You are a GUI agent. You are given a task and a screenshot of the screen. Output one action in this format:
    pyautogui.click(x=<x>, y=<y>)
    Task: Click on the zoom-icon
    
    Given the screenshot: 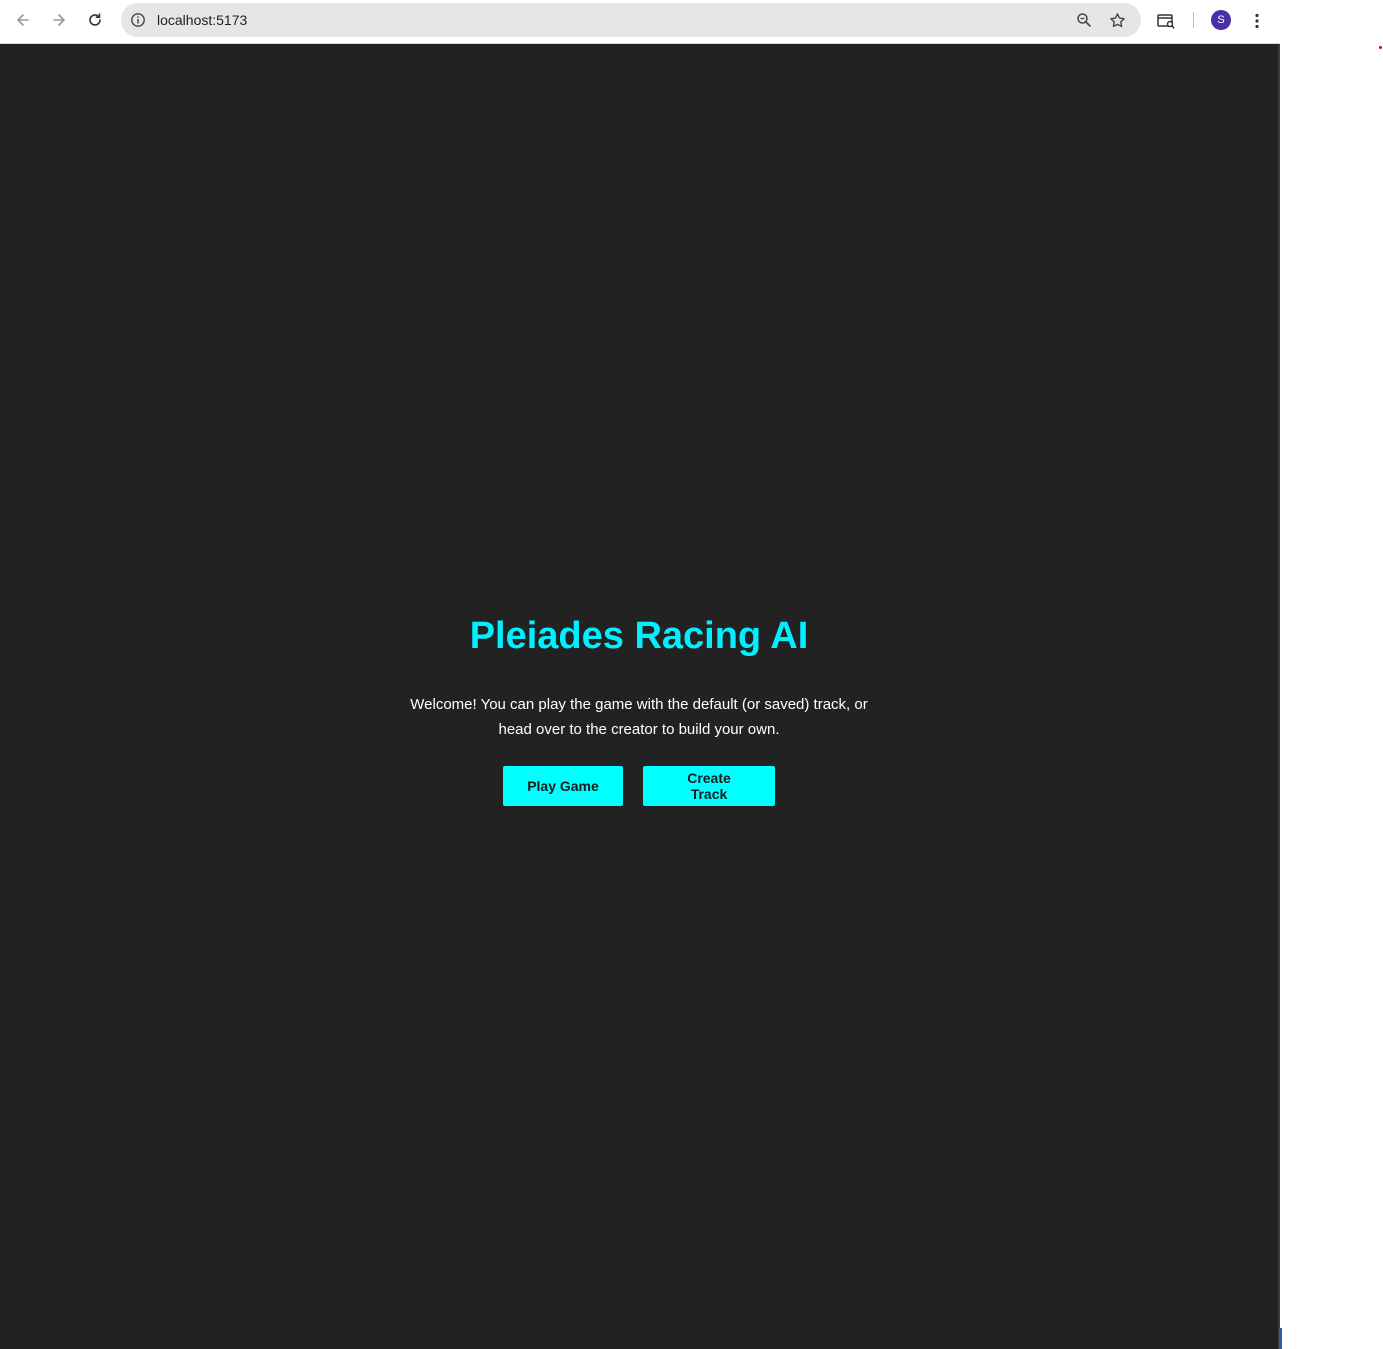 What is the action you would take?
    pyautogui.click(x=1084, y=20)
    